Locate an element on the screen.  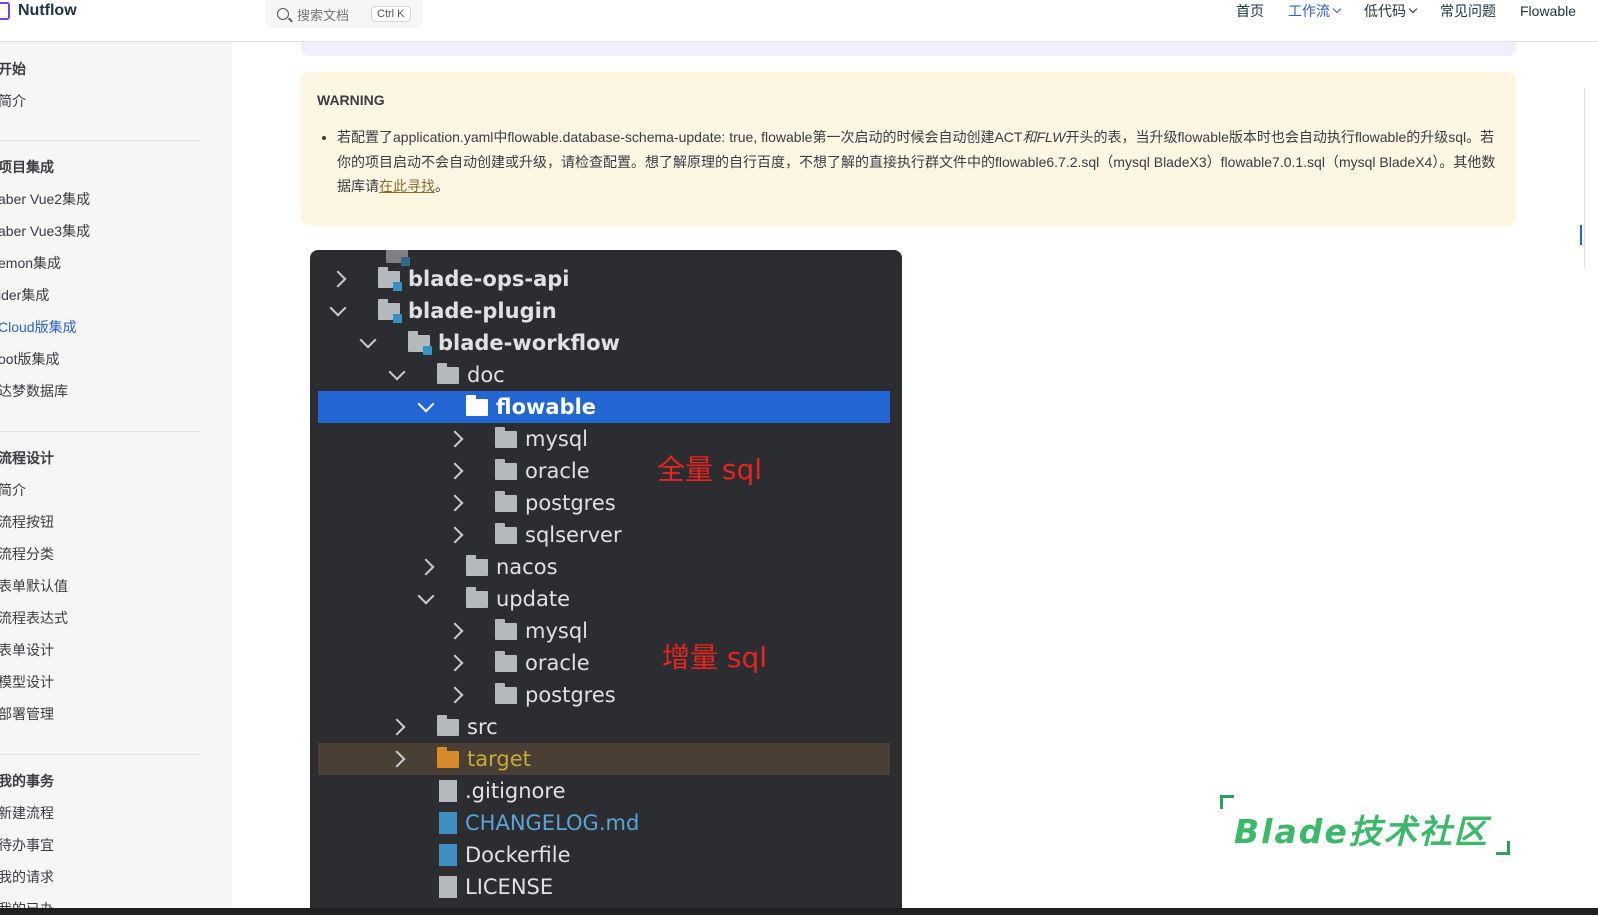
tree-row: .gitignore is located at coordinates (604, 791).